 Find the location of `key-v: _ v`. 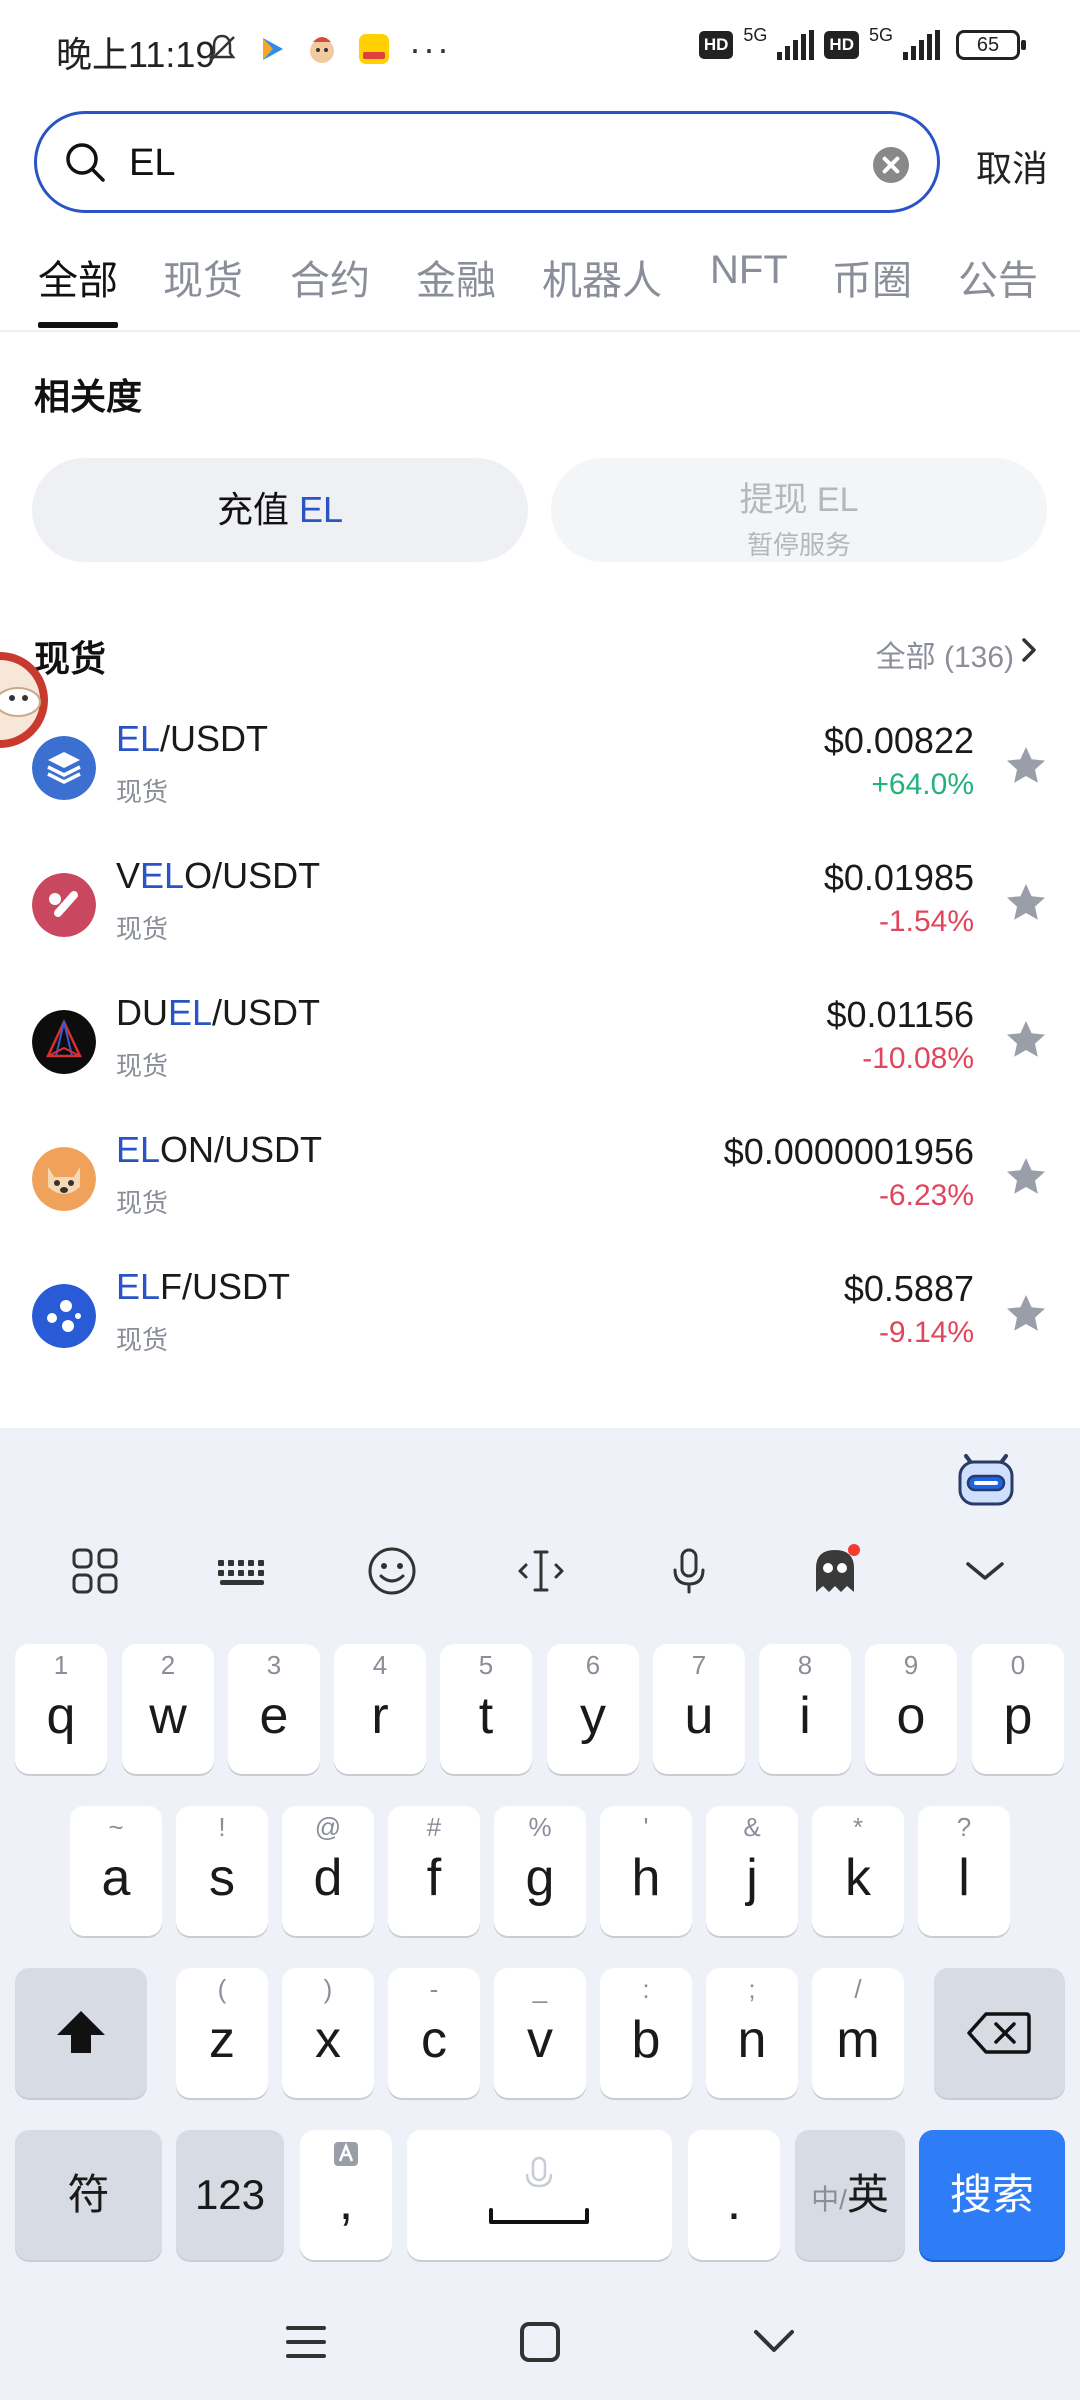

key-v: _ v is located at coordinates (540, 2033).